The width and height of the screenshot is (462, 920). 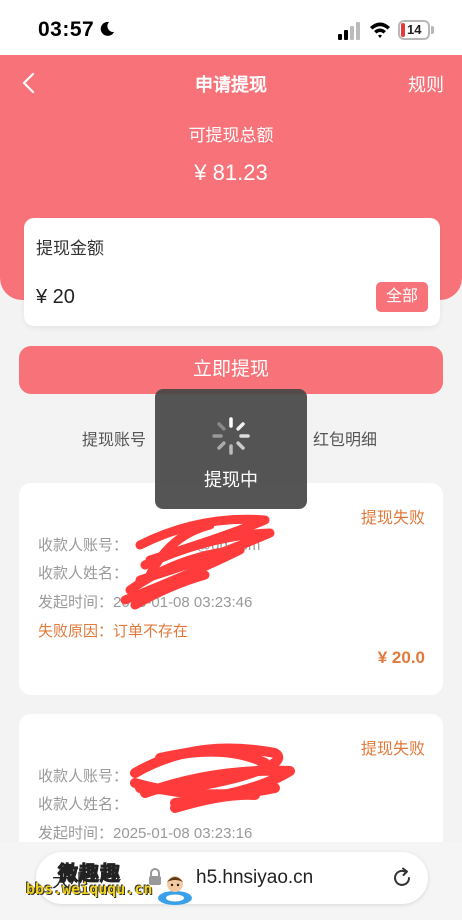 I want to click on record-account-row: 收款人账号：, so click(x=83, y=775).